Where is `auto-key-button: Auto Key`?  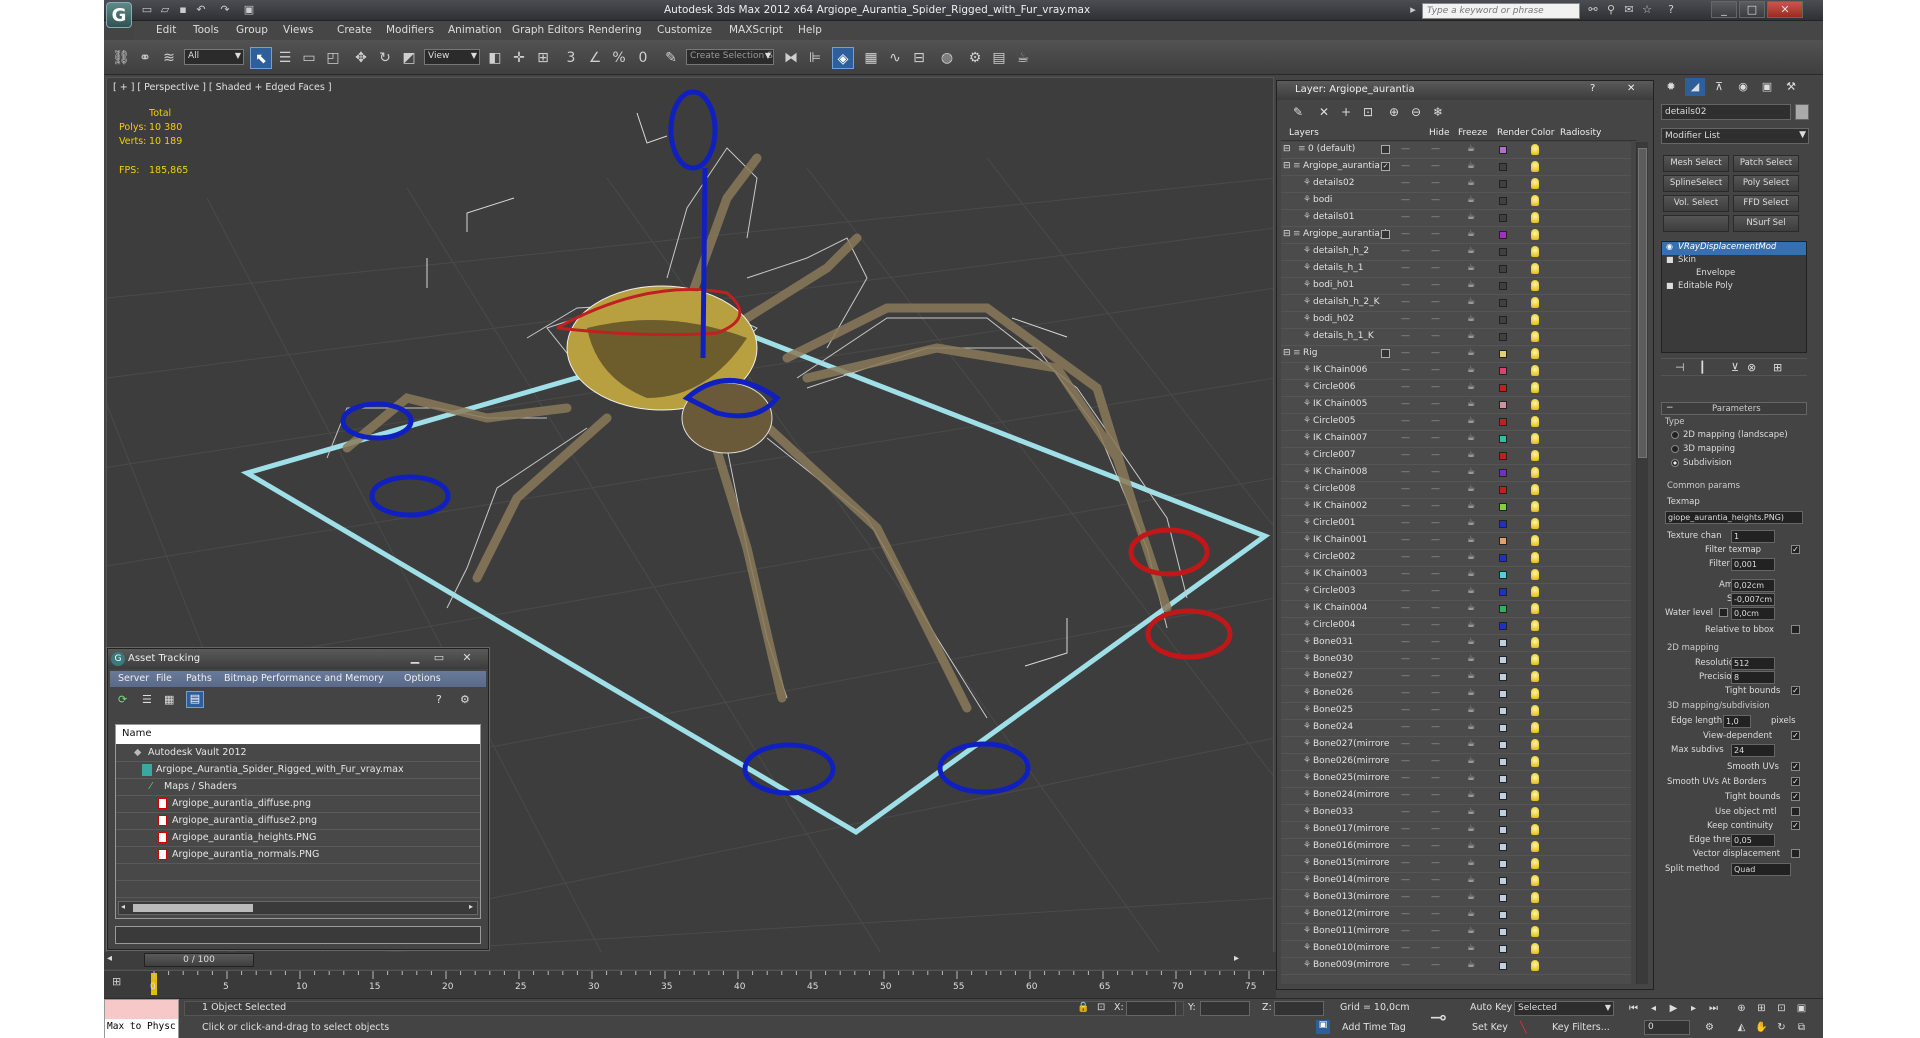
auto-key-button: Auto Key is located at coordinates (1491, 1007).